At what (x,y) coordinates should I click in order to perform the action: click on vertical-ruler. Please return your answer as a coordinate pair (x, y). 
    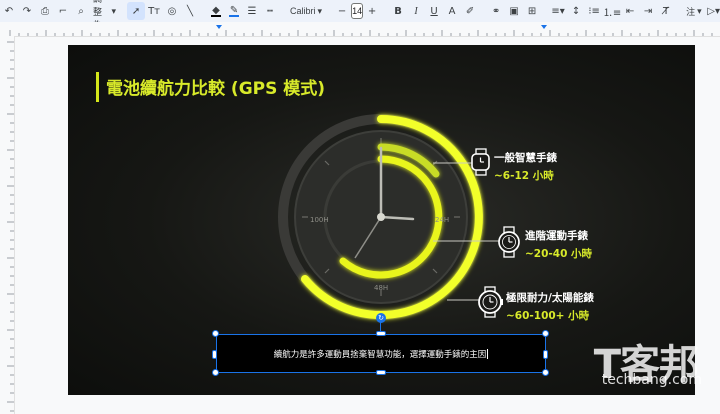
    Looking at the image, I should click on (7, 225).